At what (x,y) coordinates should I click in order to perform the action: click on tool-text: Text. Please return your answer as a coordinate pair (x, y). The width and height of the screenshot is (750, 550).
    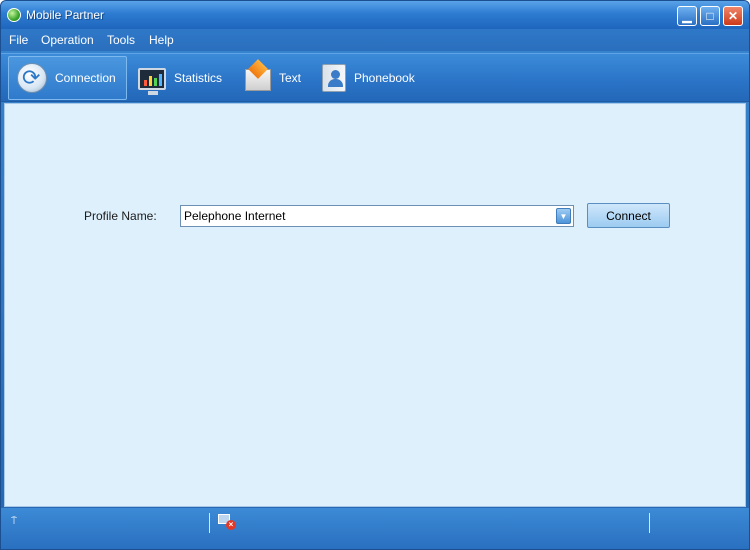
    Looking at the image, I should click on (275, 78).